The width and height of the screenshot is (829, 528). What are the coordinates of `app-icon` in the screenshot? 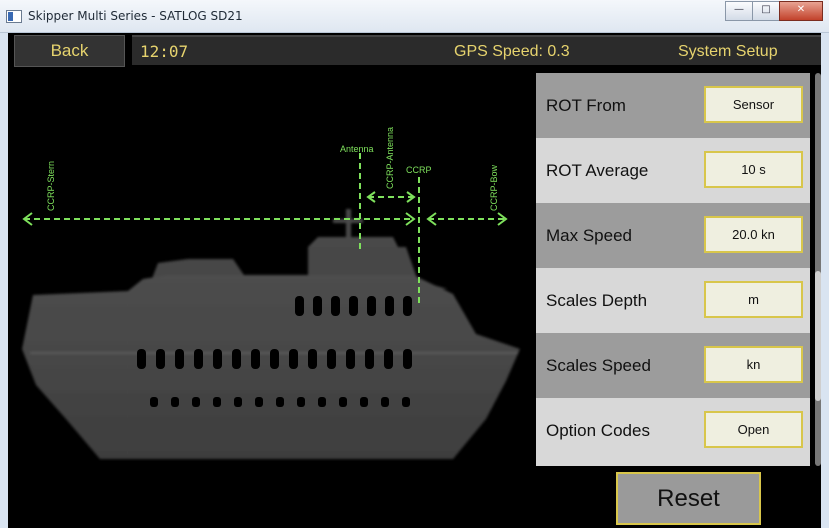 It's located at (14, 16).